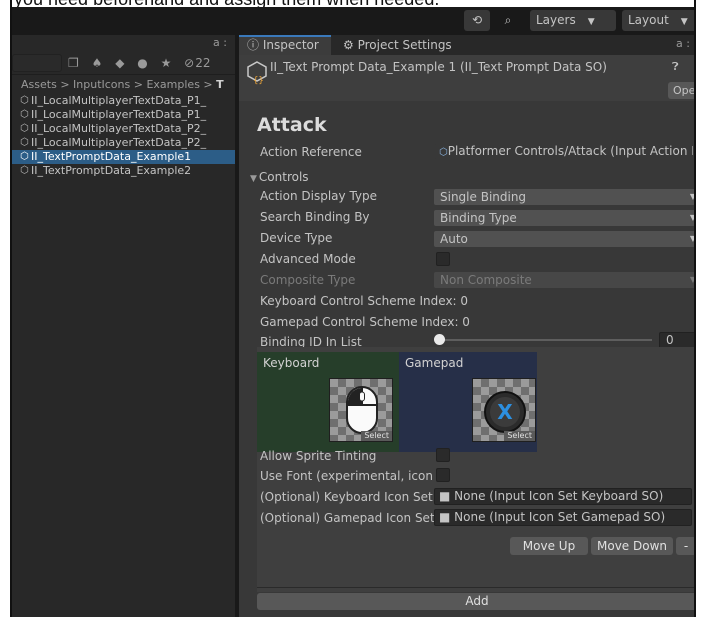 The height and width of the screenshot is (617, 712). I want to click on keyboard-sprite-field: Select, so click(361, 410).